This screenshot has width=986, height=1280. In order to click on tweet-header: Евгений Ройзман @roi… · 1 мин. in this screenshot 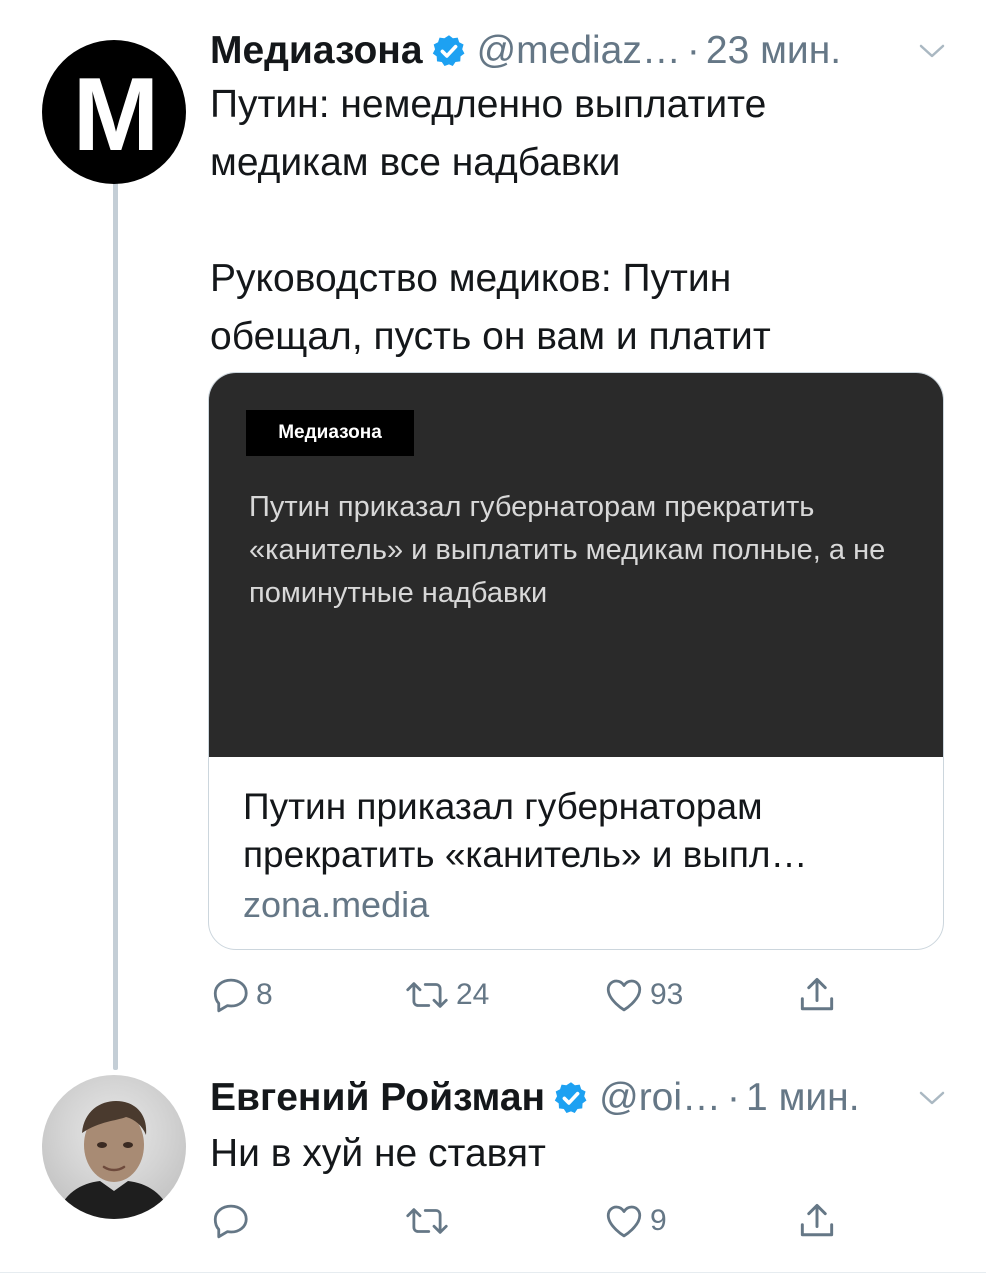, I will do `click(535, 1098)`.